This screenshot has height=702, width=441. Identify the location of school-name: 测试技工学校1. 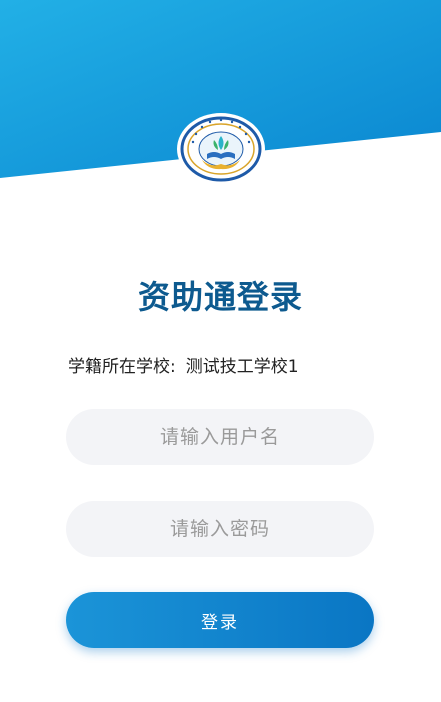
(242, 367).